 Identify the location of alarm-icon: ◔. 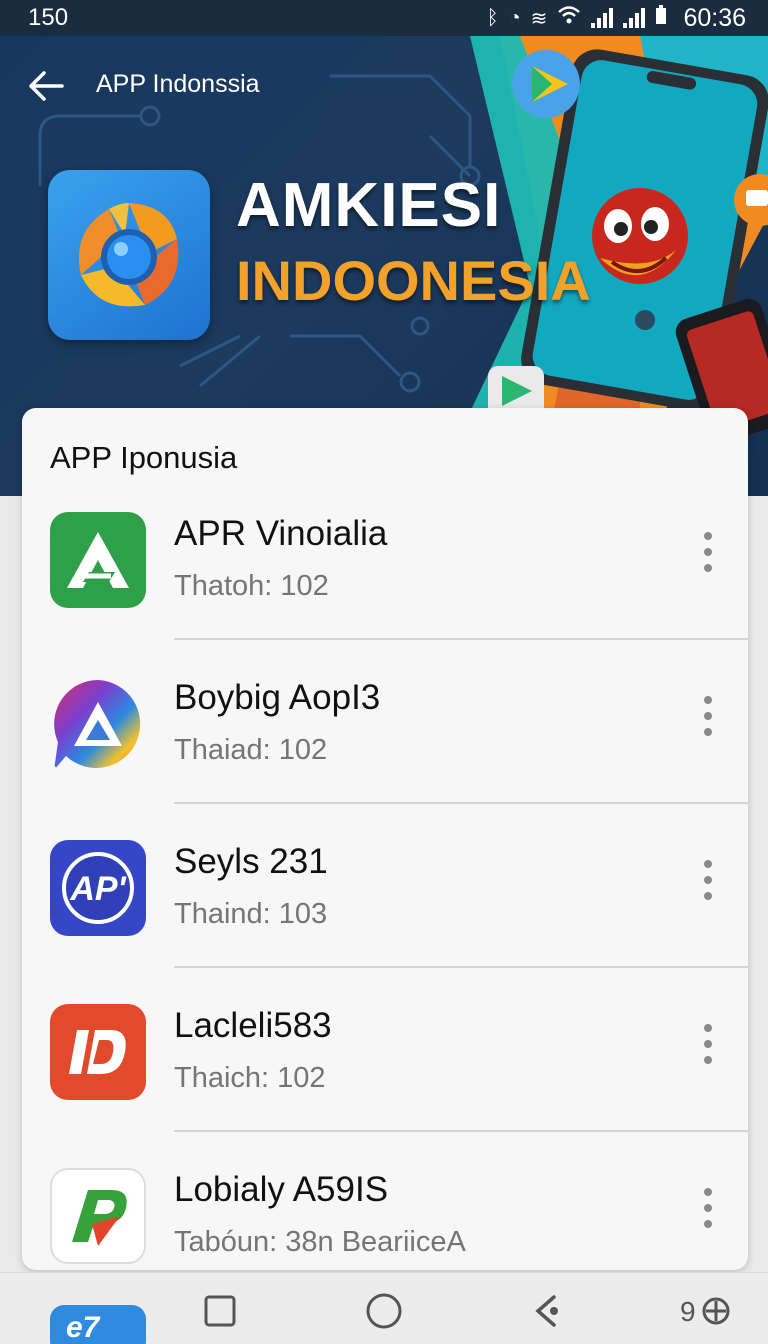
(514, 17).